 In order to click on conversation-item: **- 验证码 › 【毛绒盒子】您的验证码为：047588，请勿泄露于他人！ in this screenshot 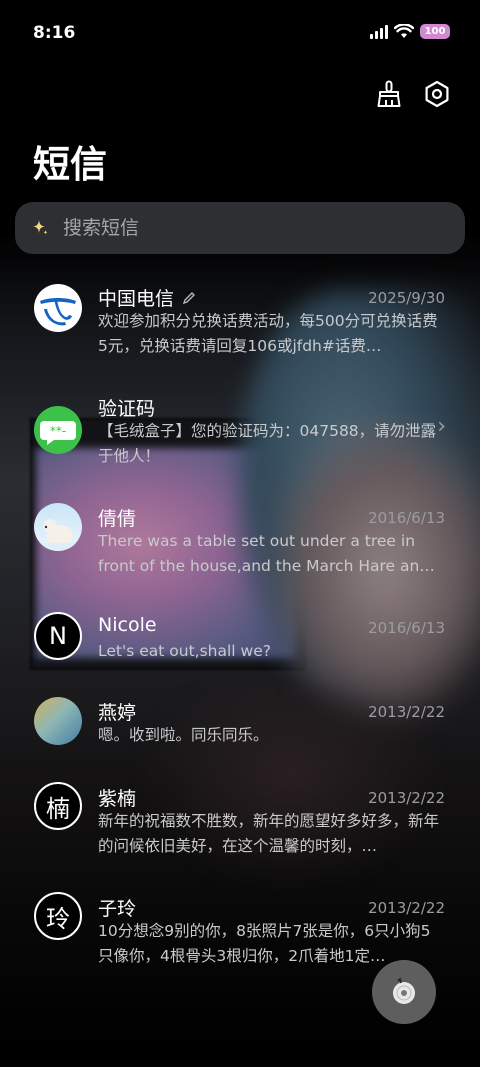, I will do `click(240, 442)`.